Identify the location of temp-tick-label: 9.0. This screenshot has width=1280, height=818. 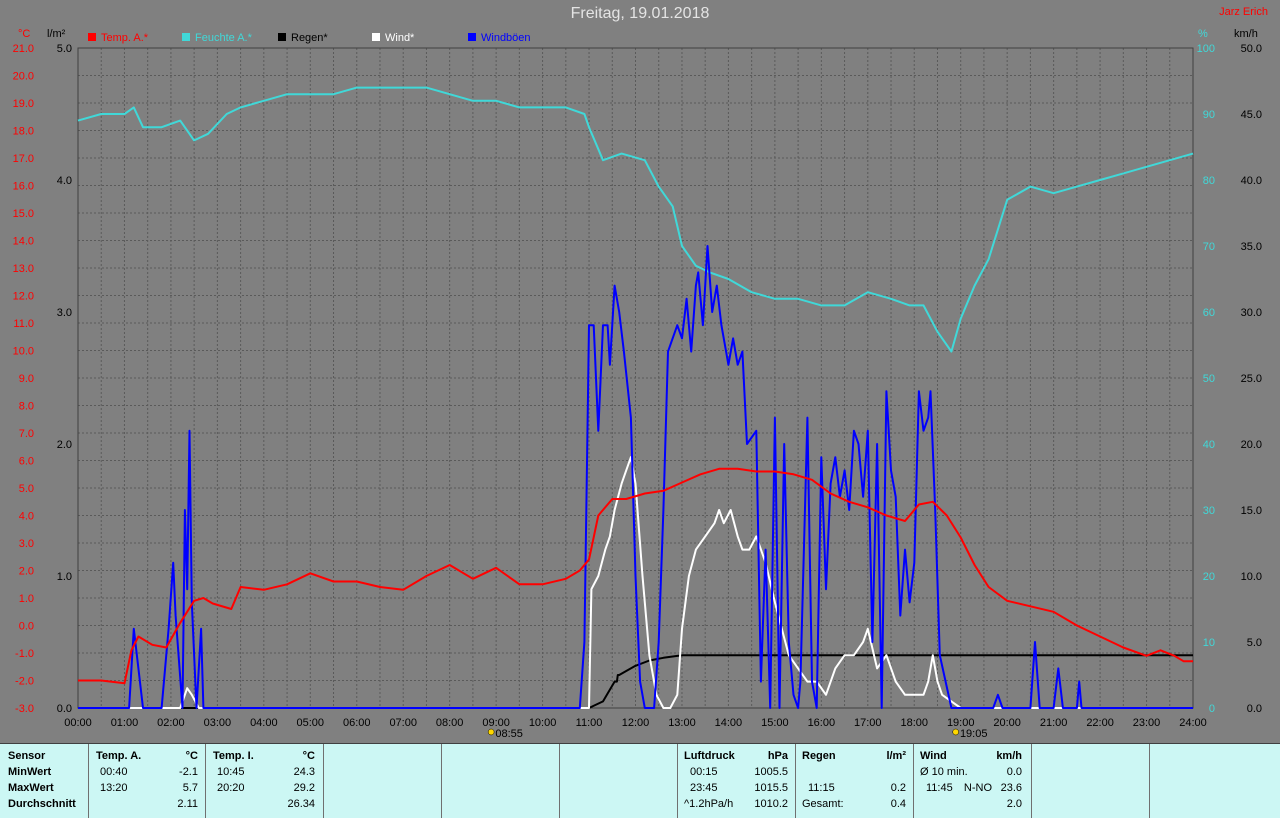
(26, 379).